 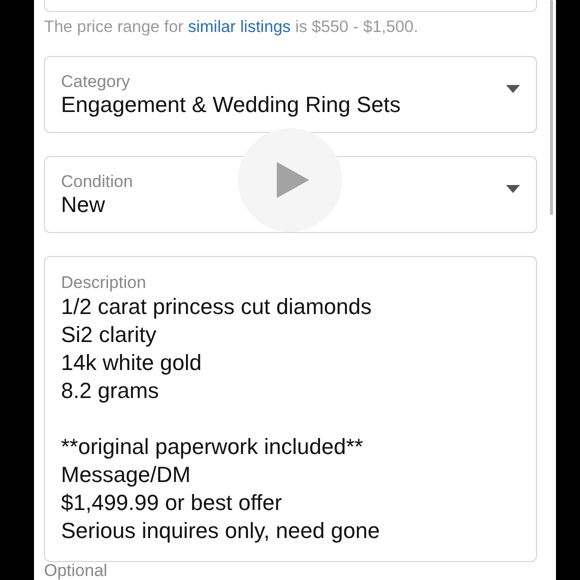 What do you see at coordinates (239, 27) in the screenshot?
I see `similar-listings-link: similar listings` at bounding box center [239, 27].